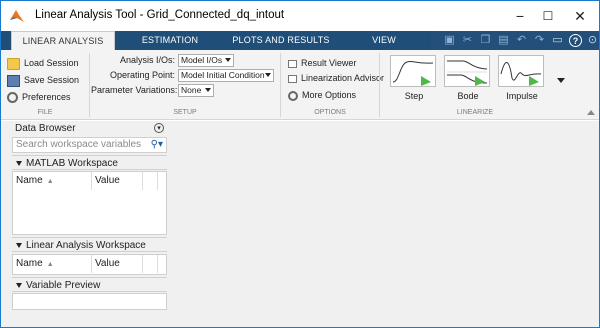  Describe the element at coordinates (329, 63) in the screenshot. I see `result-viewer-label: Result Viewer` at that location.